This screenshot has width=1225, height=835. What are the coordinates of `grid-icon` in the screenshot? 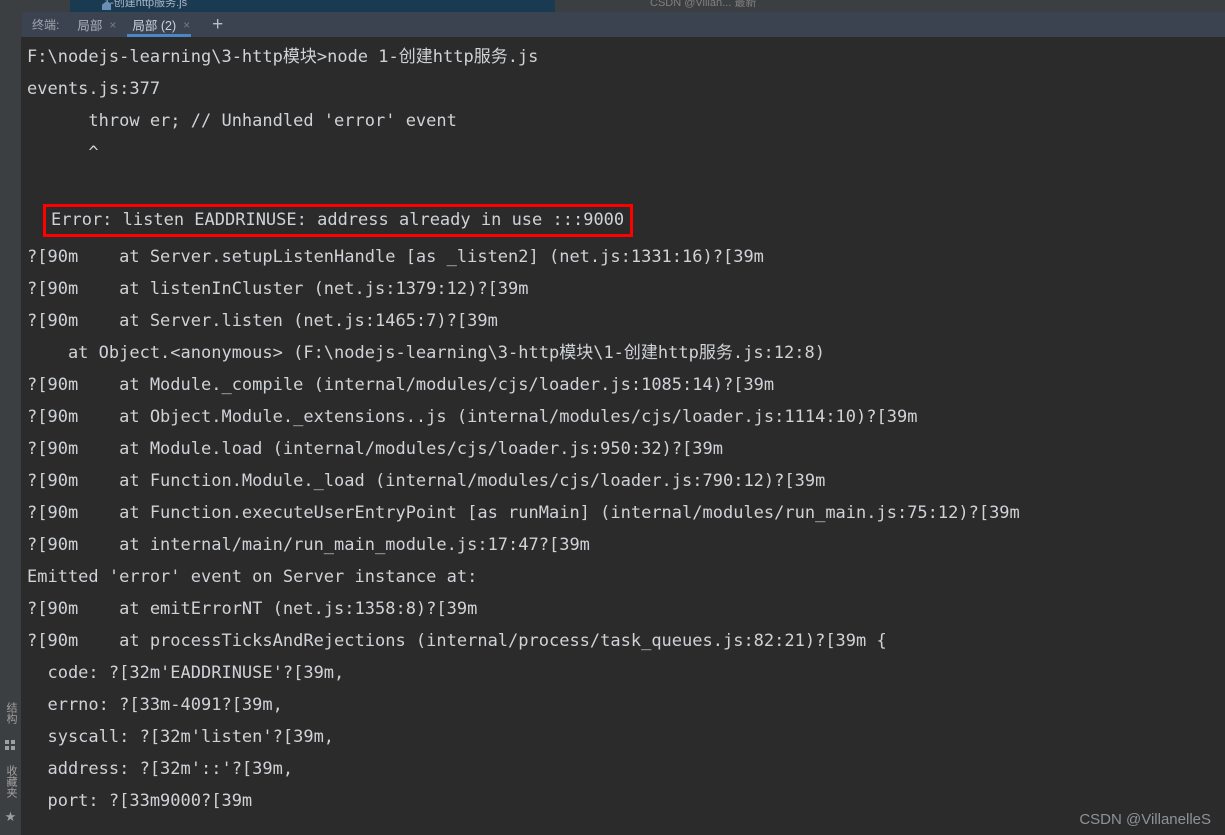 It's located at (10, 745).